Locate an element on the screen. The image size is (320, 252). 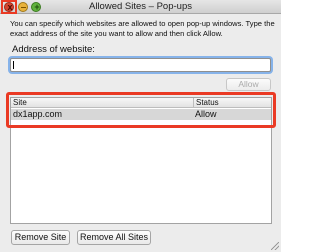
title-bar: x + Allowed Sites – Pop-ups is located at coordinates (140, 7).